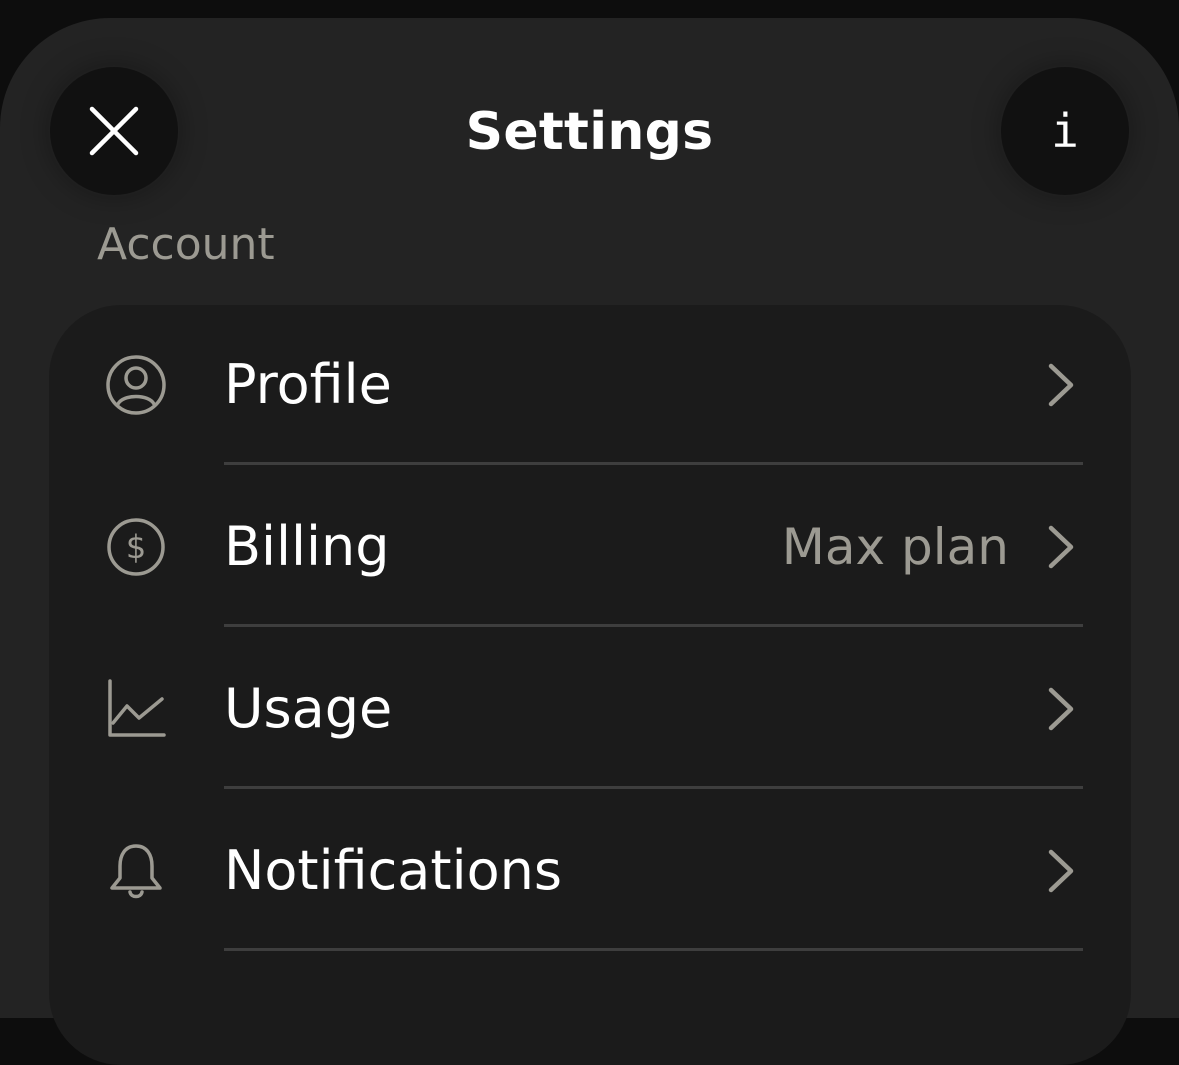 This screenshot has width=1179, height=1065. I want to click on row-label: Profile, so click(308, 384).